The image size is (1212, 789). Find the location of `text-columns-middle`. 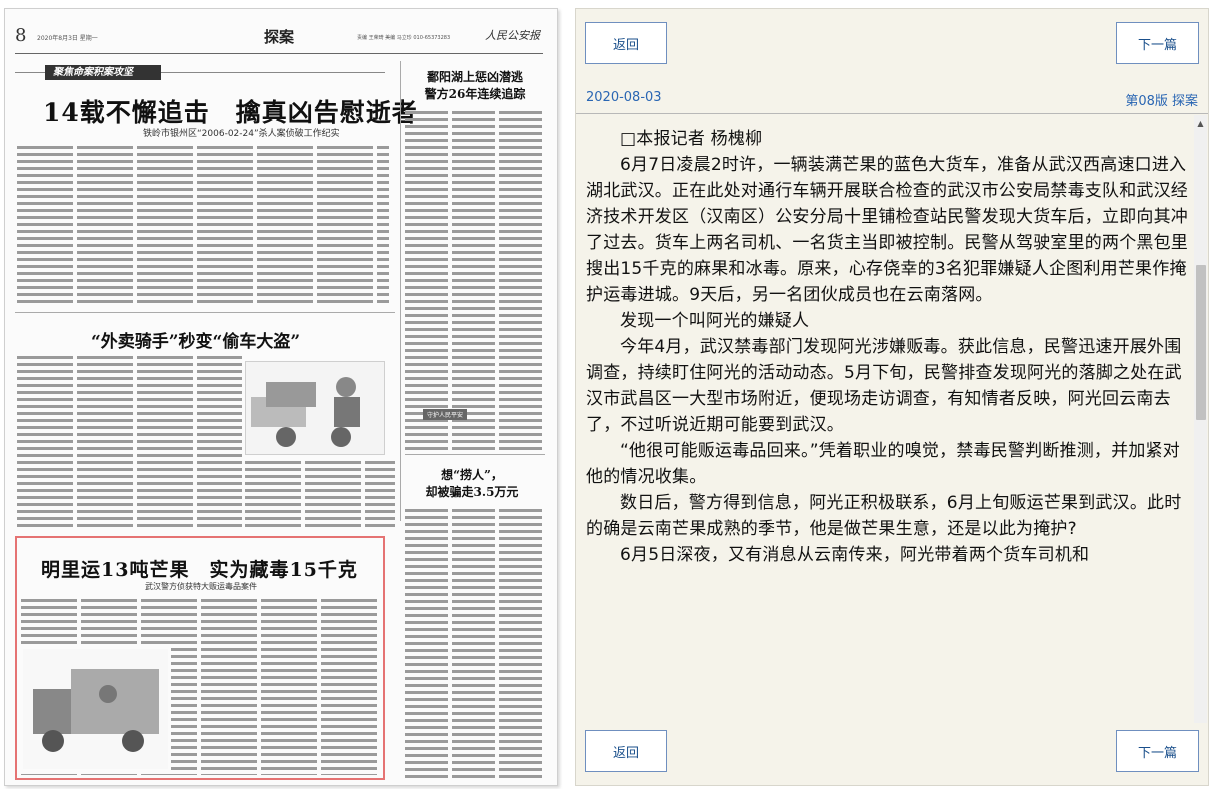

text-columns-middle is located at coordinates (129, 441).